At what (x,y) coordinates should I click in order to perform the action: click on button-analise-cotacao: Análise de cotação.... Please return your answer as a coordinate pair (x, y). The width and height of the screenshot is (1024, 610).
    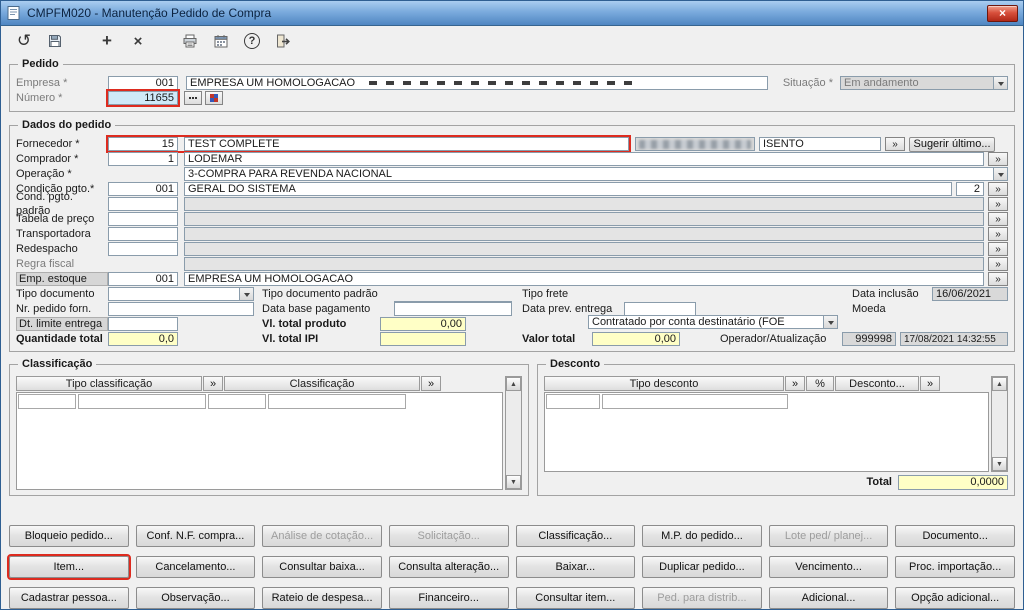
    Looking at the image, I should click on (322, 536).